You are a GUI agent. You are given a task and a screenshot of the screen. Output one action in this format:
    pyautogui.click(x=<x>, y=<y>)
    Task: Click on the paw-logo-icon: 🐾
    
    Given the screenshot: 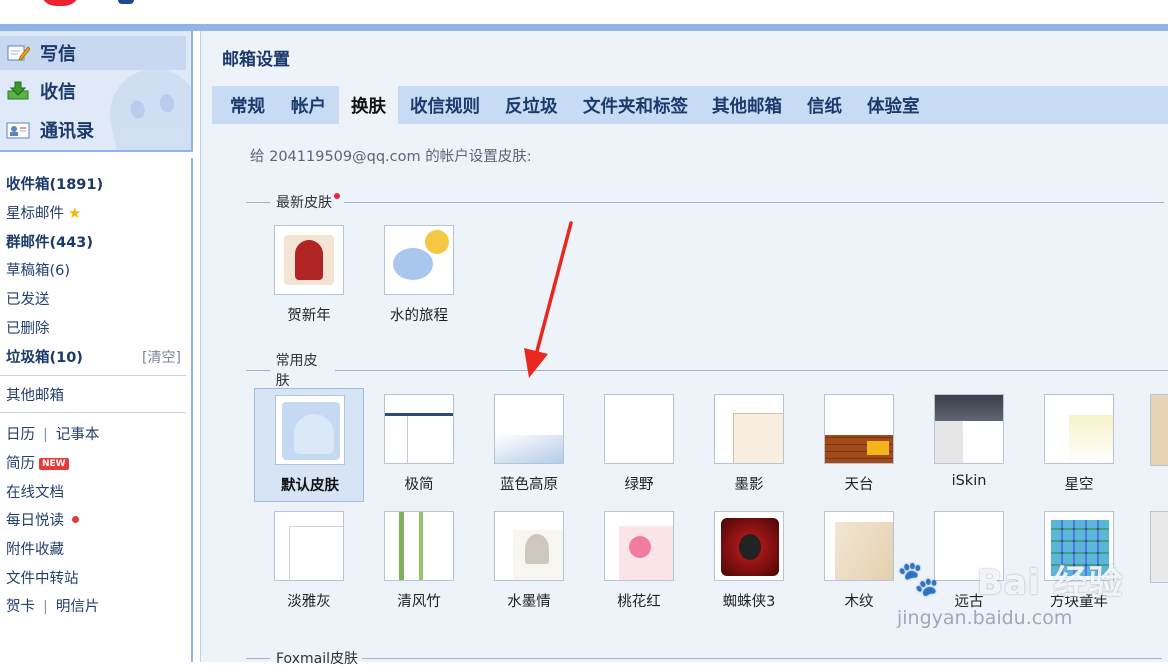 What is the action you would take?
    pyautogui.click(x=918, y=579)
    